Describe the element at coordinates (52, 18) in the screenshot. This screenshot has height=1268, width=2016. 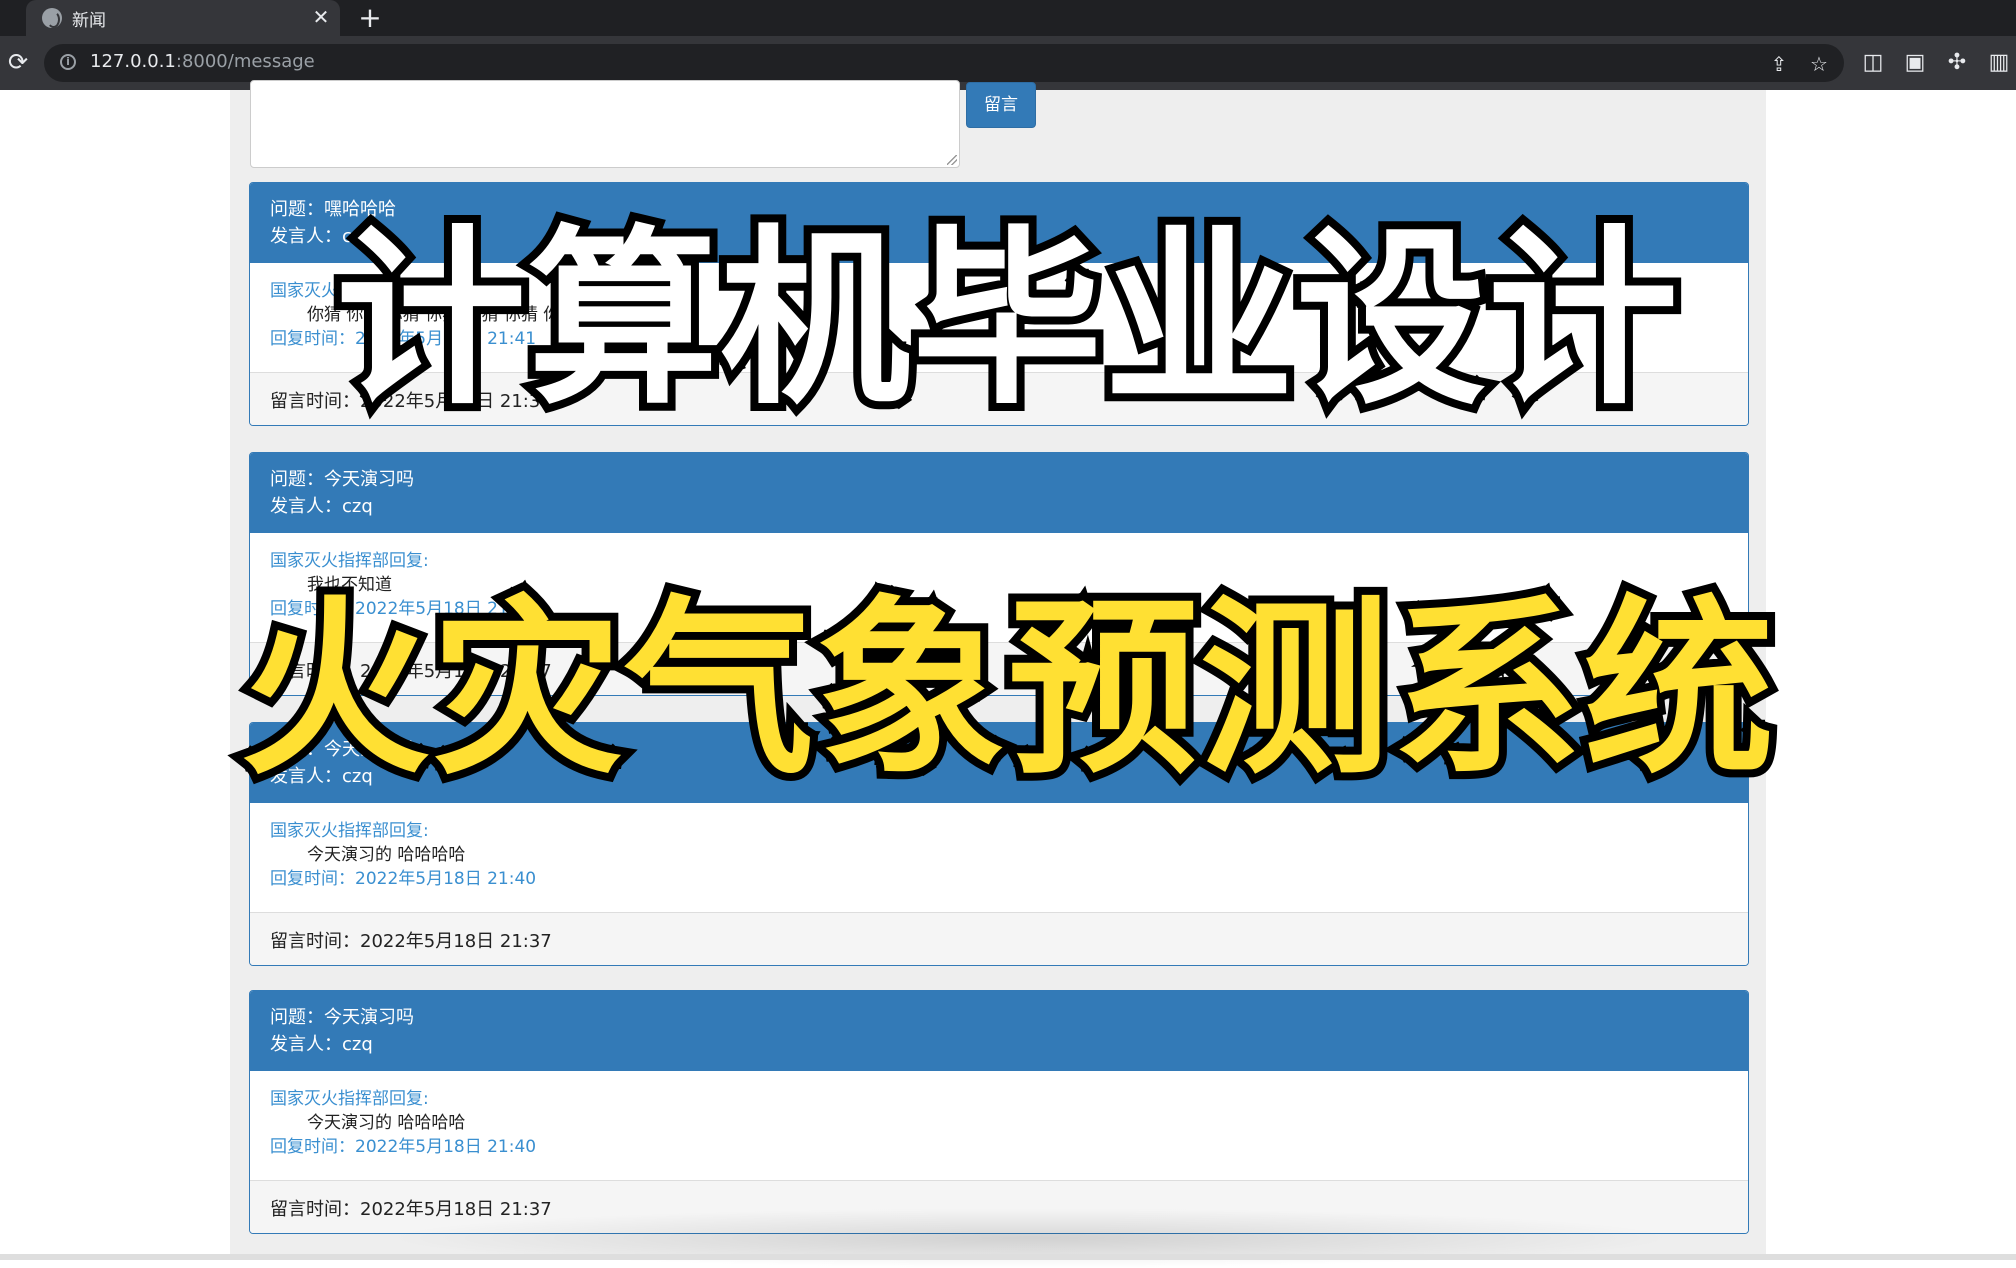
I see `globe-icon` at that location.